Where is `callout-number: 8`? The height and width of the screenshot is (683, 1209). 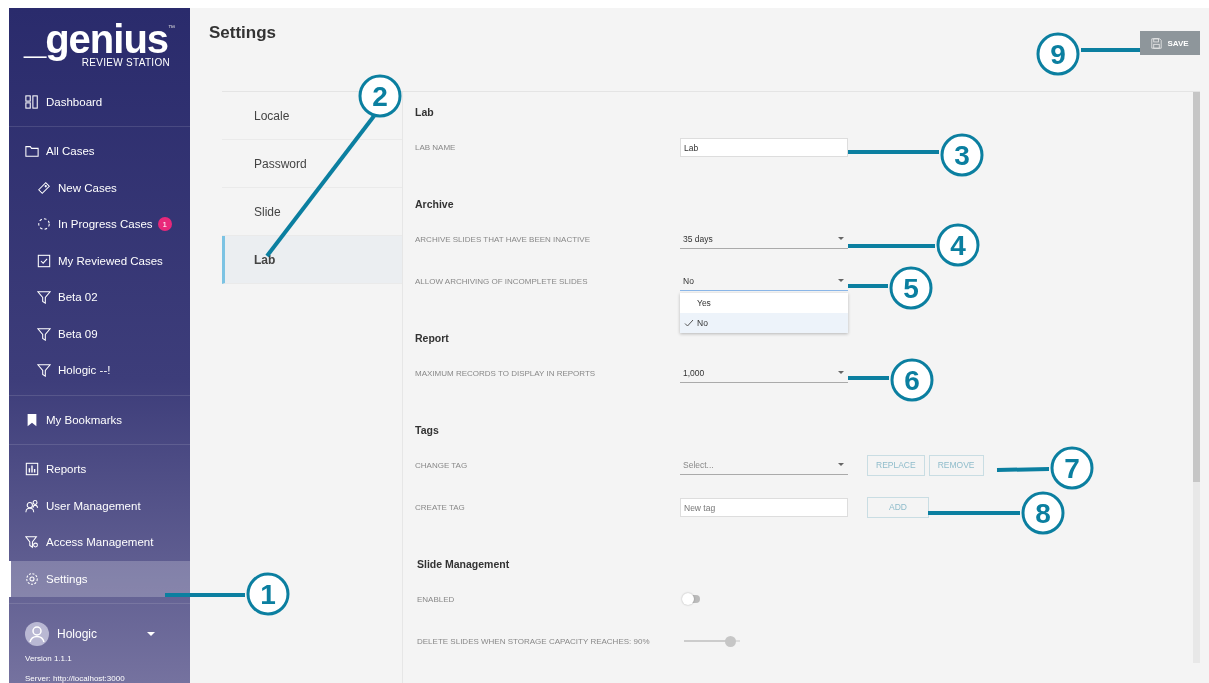
callout-number: 8 is located at coordinates (1043, 513).